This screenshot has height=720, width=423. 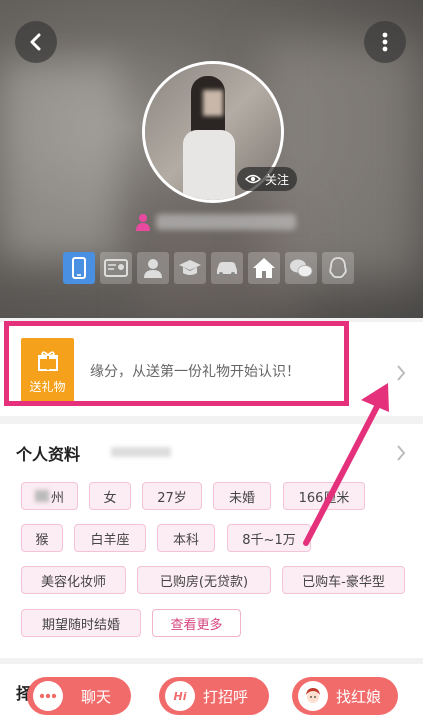 What do you see at coordinates (359, 696) in the screenshot?
I see `matchmaker-label: 找红娘` at bounding box center [359, 696].